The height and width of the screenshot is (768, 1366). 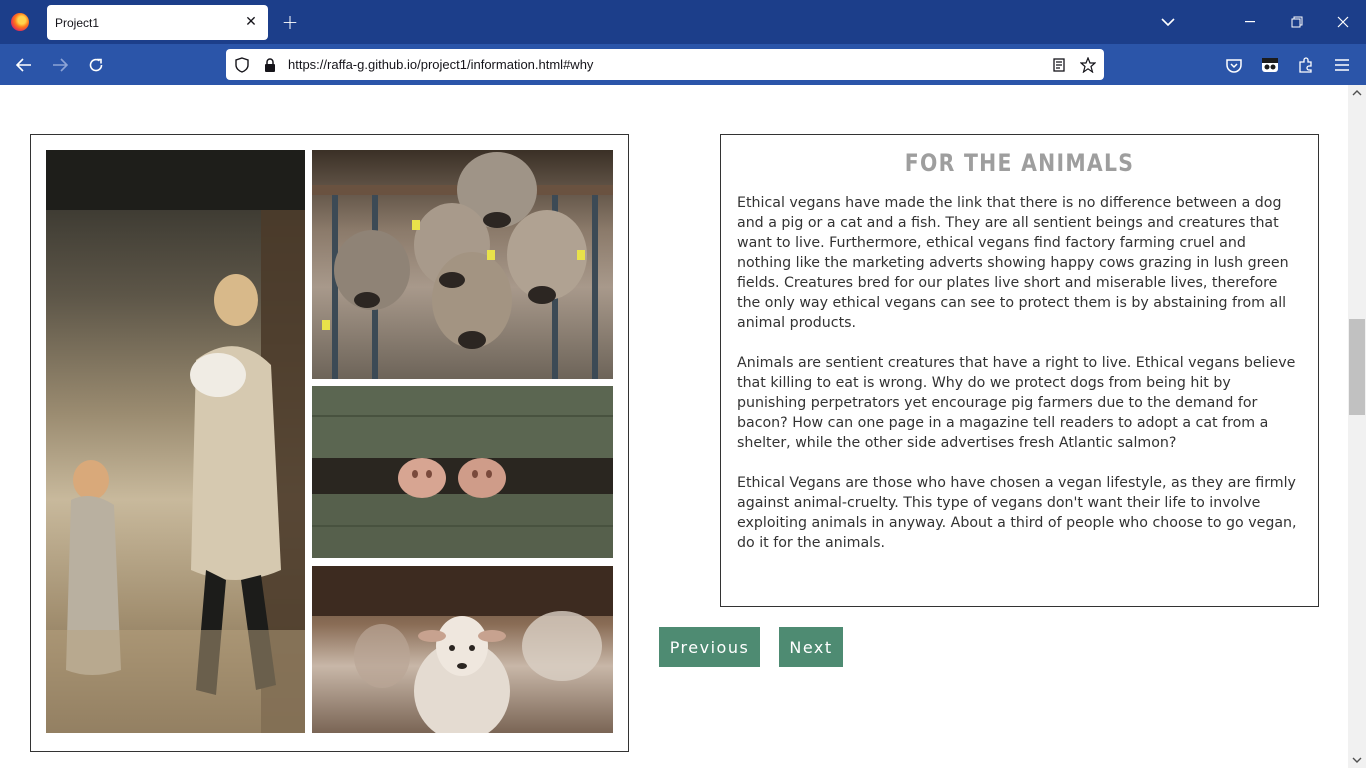 I want to click on close-window-icon, so click(x=1343, y=22).